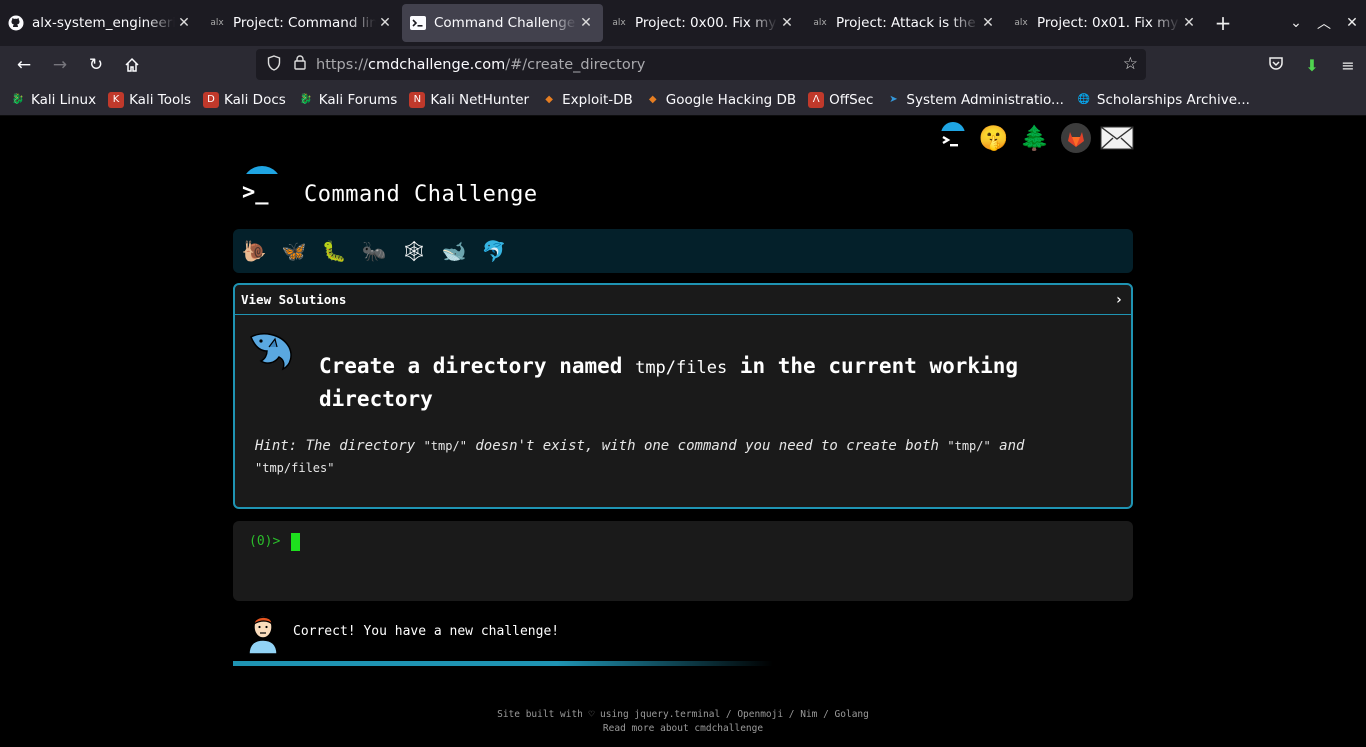 The width and height of the screenshot is (1366, 747). I want to click on offsec-icon: Λ, so click(816, 99).